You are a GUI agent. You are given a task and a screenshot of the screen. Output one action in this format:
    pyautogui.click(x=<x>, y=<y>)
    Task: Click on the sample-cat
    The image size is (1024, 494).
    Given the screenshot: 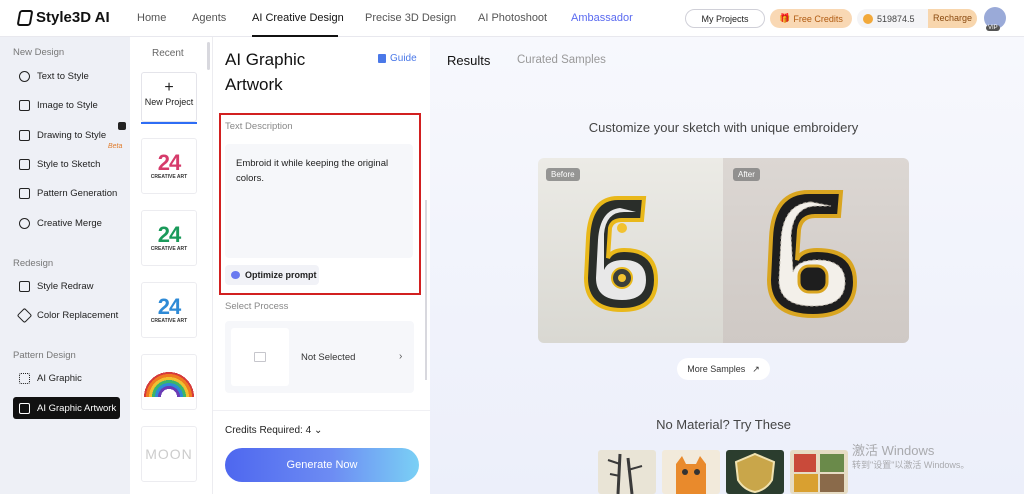 What is the action you would take?
    pyautogui.click(x=691, y=472)
    